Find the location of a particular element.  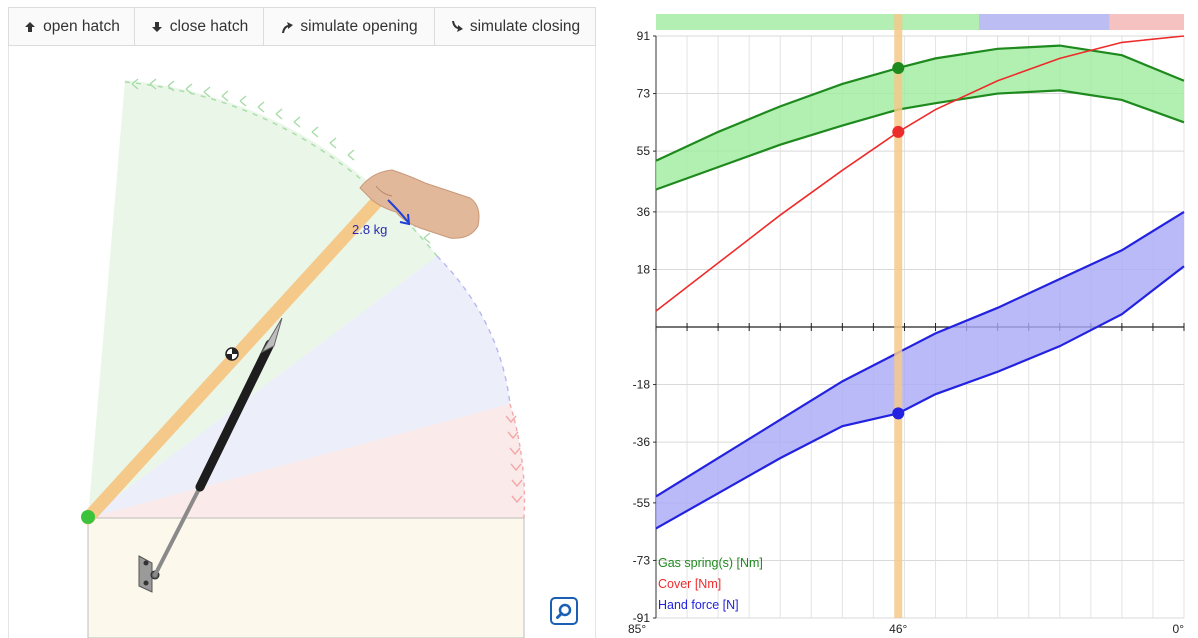

zoom-button is located at coordinates (564, 611).